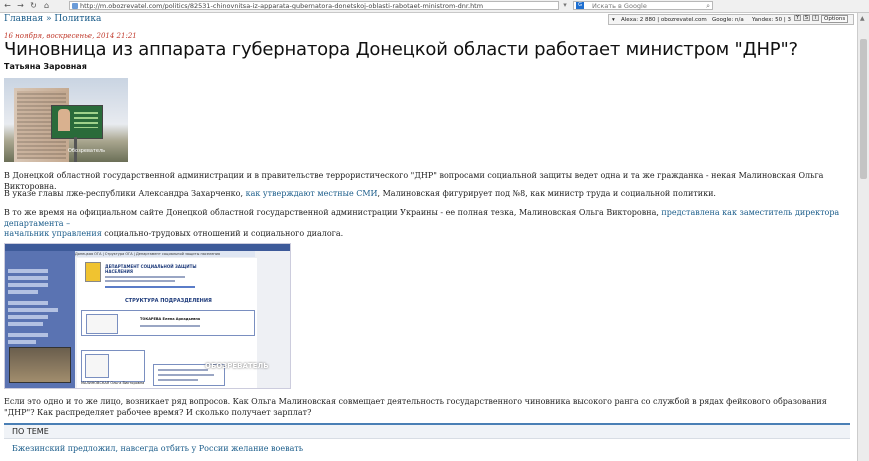 This screenshot has width=869, height=461. What do you see at coordinates (147, 247) in the screenshot?
I see `screenshot-header-bar` at bounding box center [147, 247].